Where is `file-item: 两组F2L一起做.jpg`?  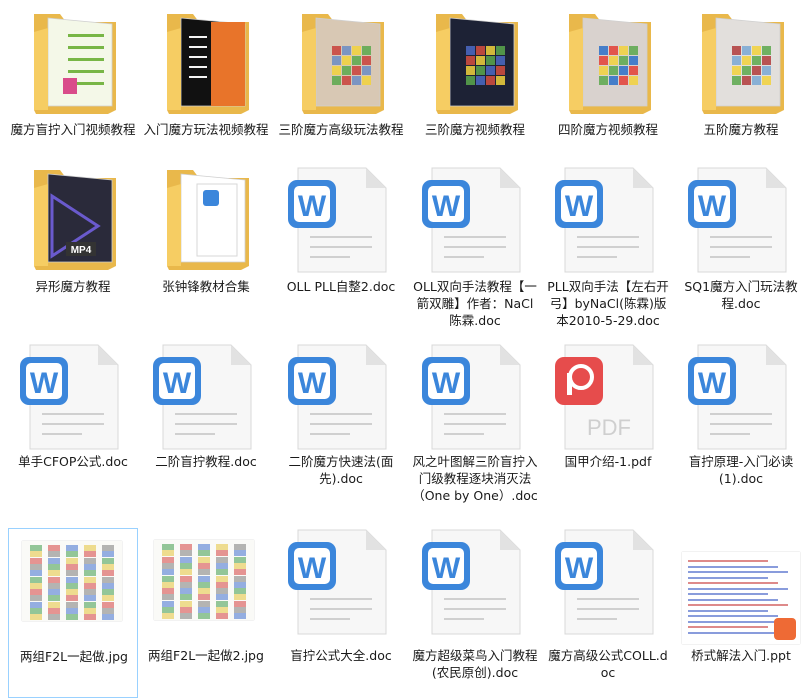
file-item: 两组F2L一起做.jpg is located at coordinates (73, 613).